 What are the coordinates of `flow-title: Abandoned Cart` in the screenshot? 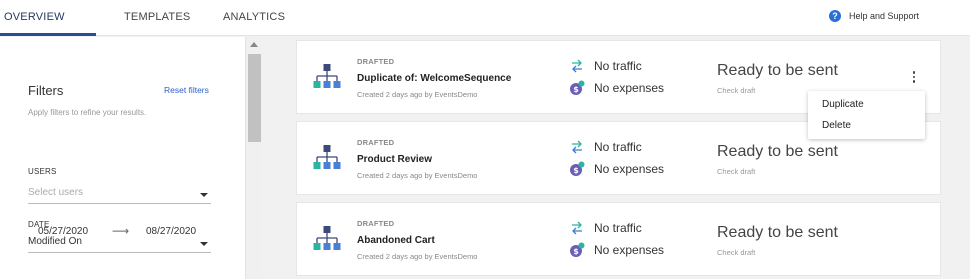 It's located at (396, 240).